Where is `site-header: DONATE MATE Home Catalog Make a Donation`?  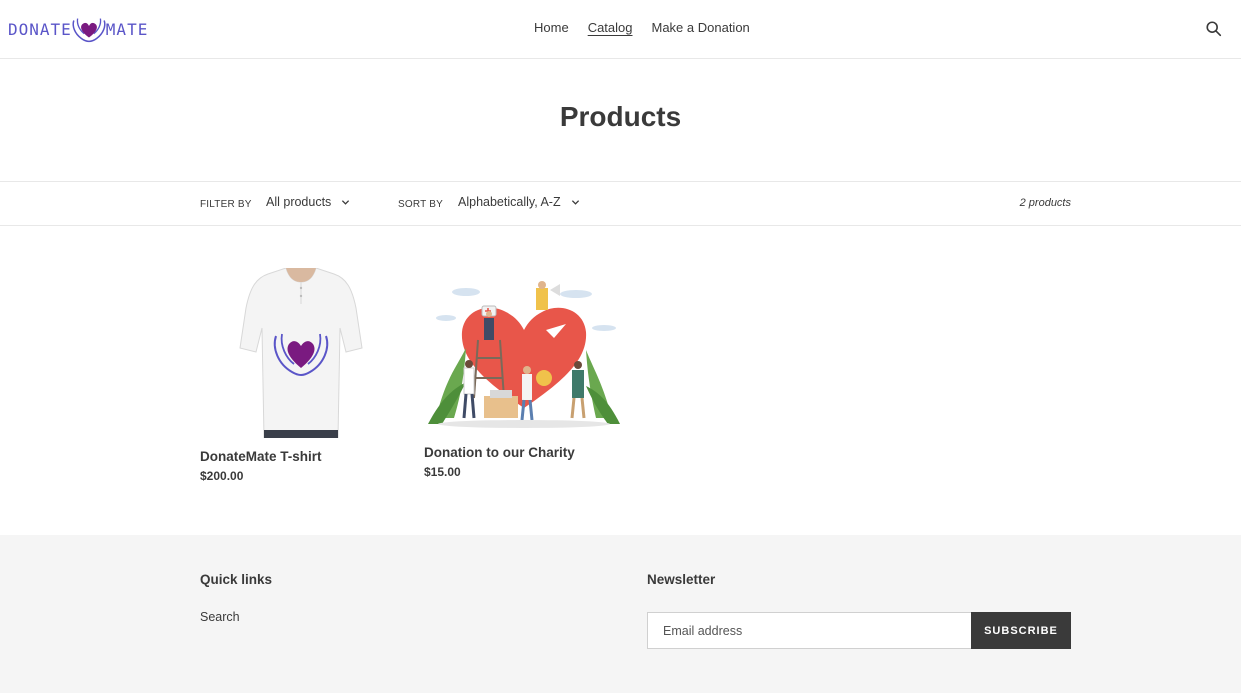
site-header: DONATE MATE Home Catalog Make a Donation is located at coordinates (620, 29).